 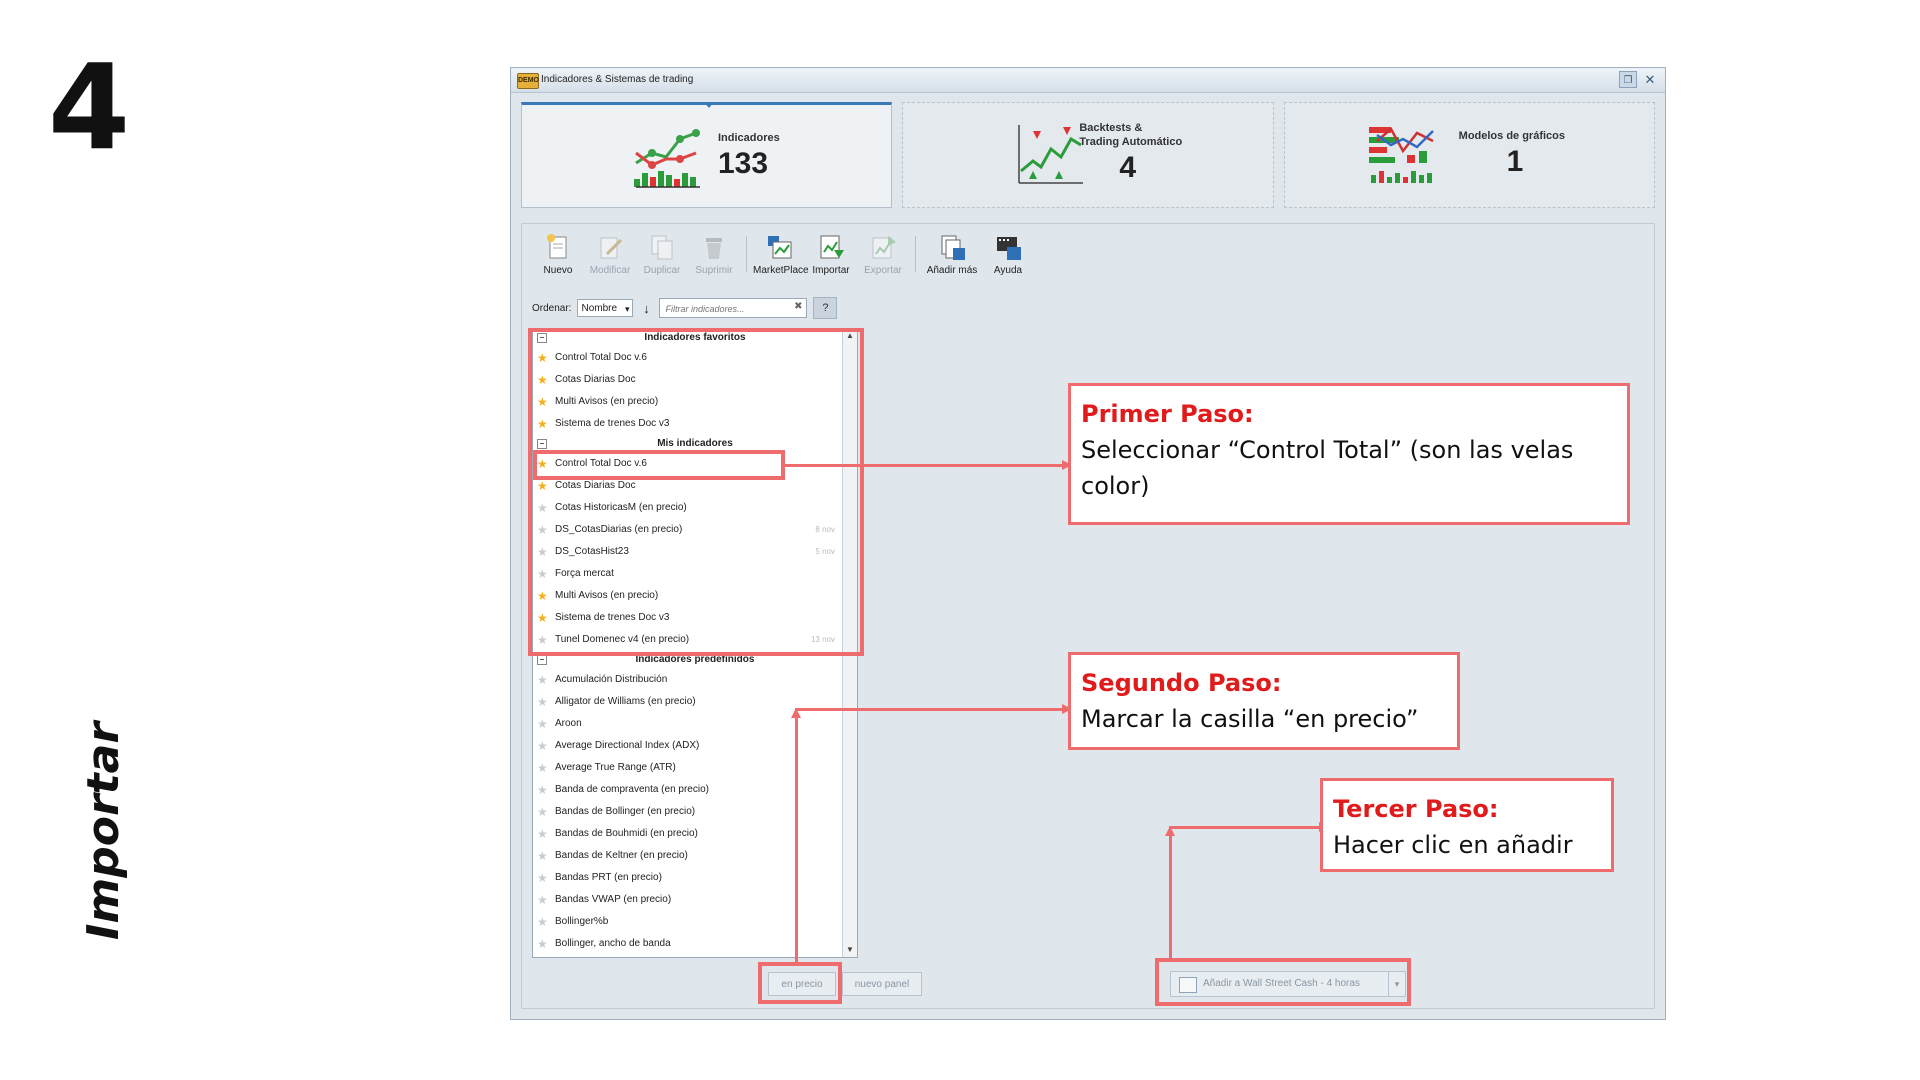 I want to click on trash-icon, so click(x=714, y=248).